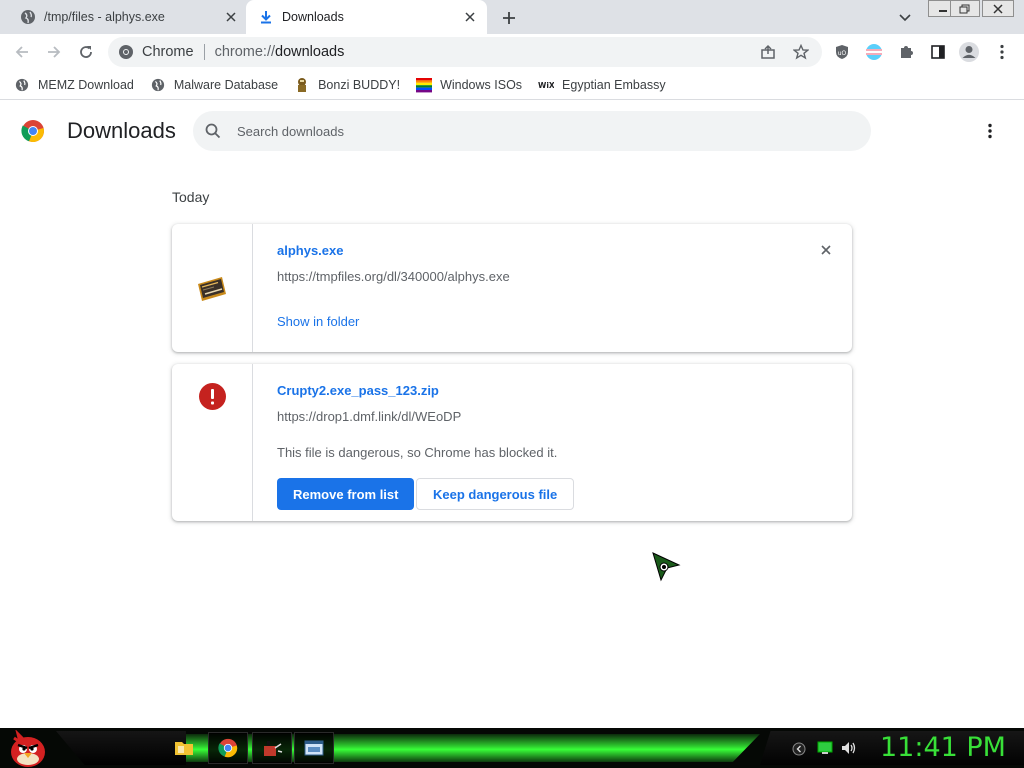 This screenshot has height=768, width=1024. I want to click on remove-from-list-button: Remove from list, so click(346, 494).